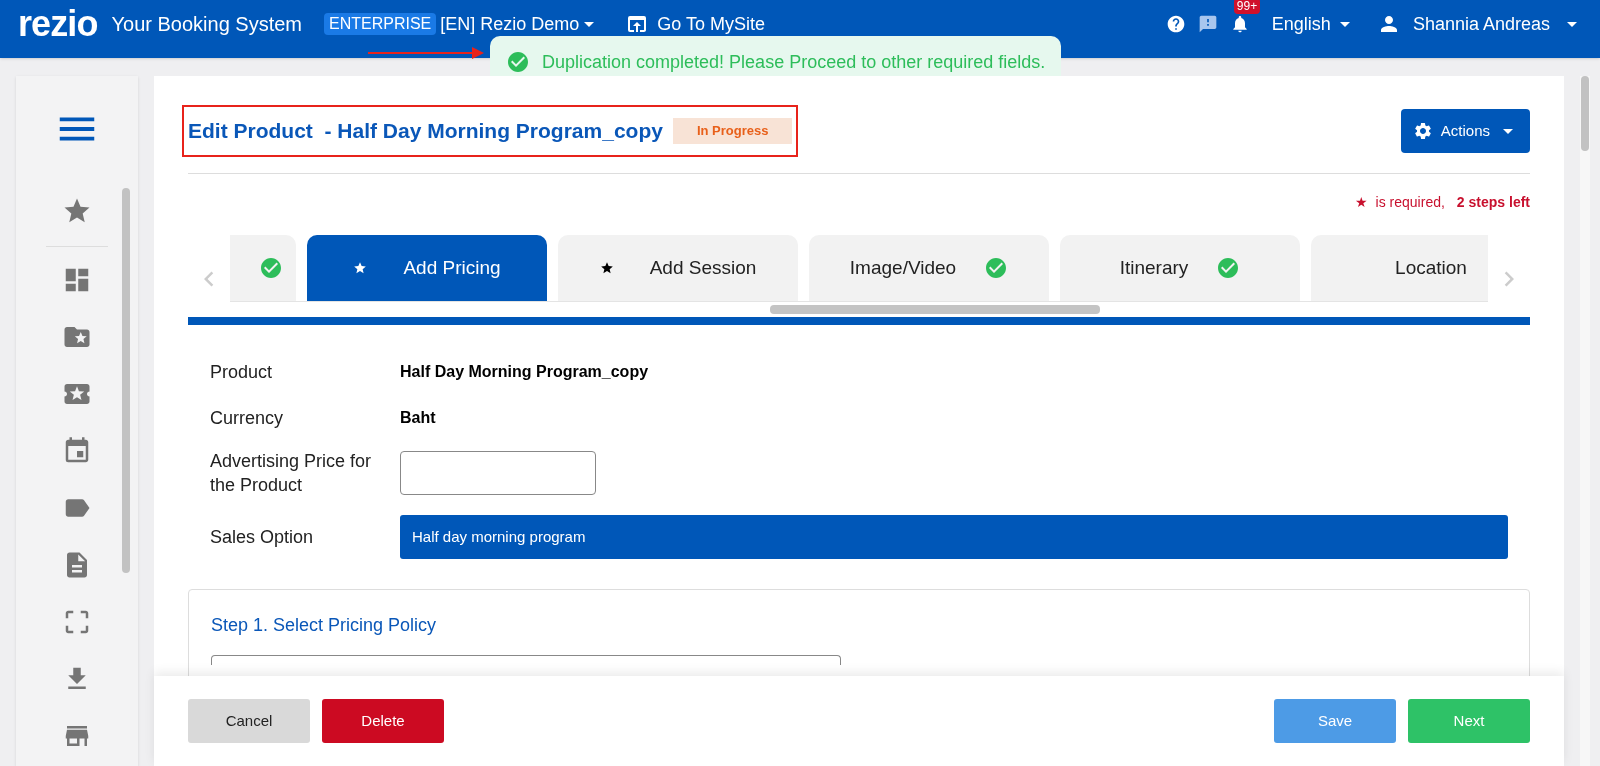  I want to click on required-star-label: ★, so click(1361, 202).